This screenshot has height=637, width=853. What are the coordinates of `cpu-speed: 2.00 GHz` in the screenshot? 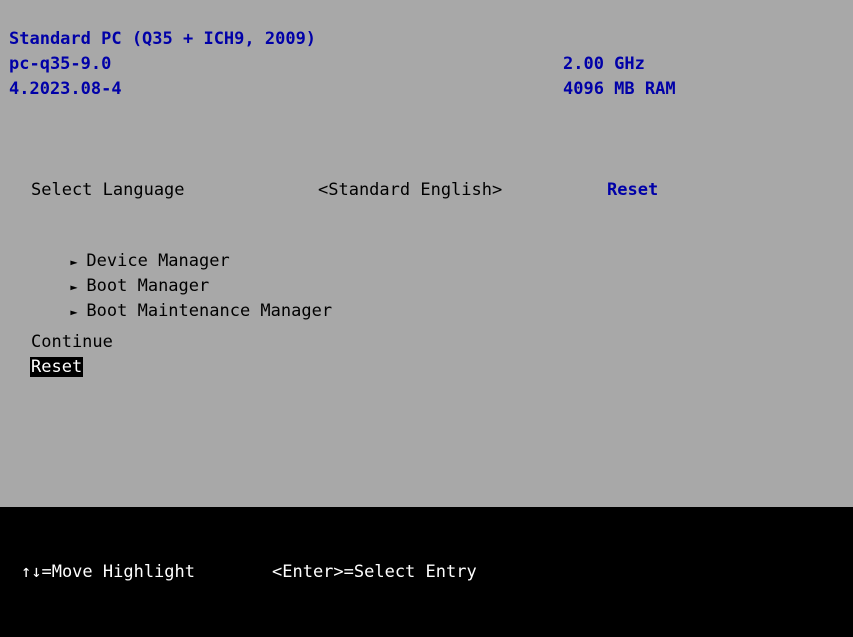 It's located at (604, 64).